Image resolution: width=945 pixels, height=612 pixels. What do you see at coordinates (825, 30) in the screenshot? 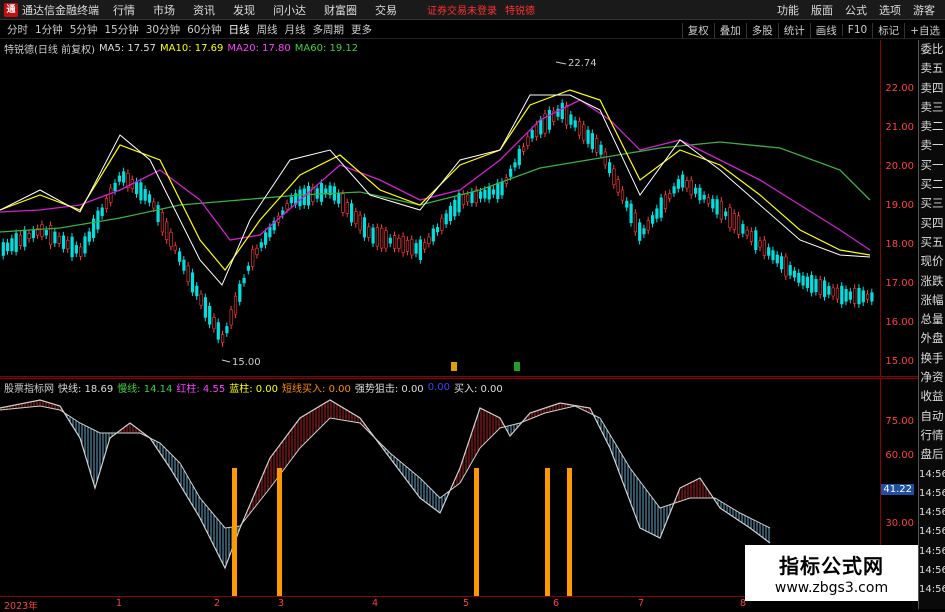
I see `tool-draw: 画线` at bounding box center [825, 30].